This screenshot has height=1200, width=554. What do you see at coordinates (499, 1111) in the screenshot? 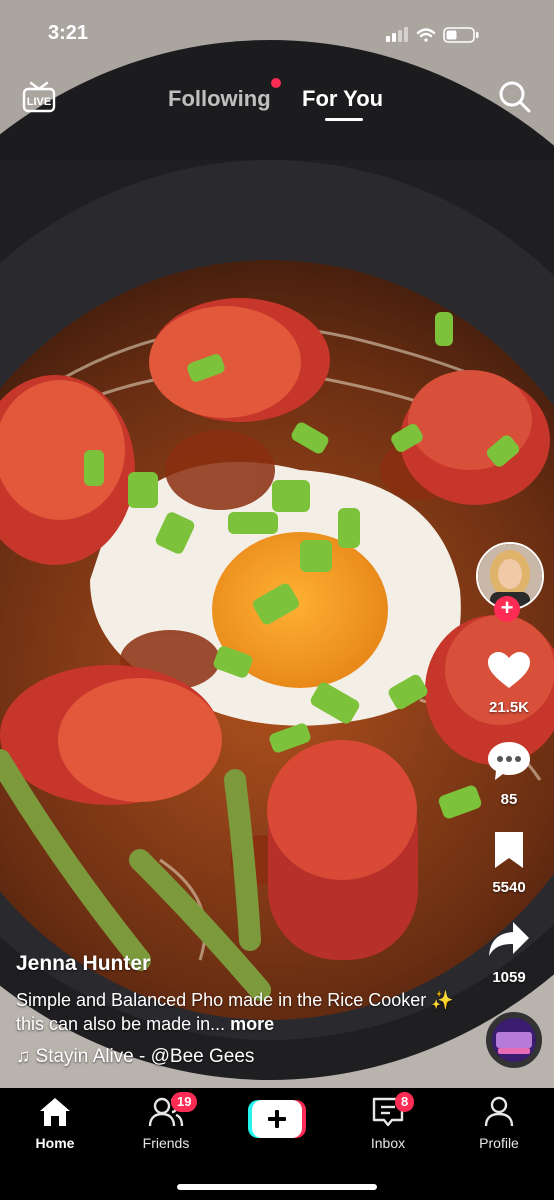
I see `profile-icon` at bounding box center [499, 1111].